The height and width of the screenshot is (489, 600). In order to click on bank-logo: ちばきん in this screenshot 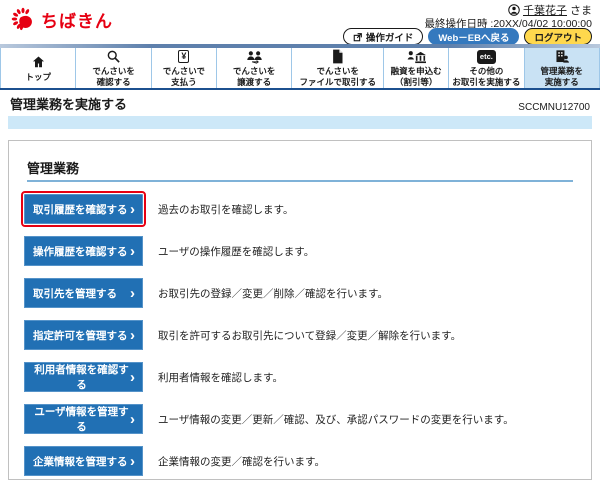, I will do `click(61, 19)`.